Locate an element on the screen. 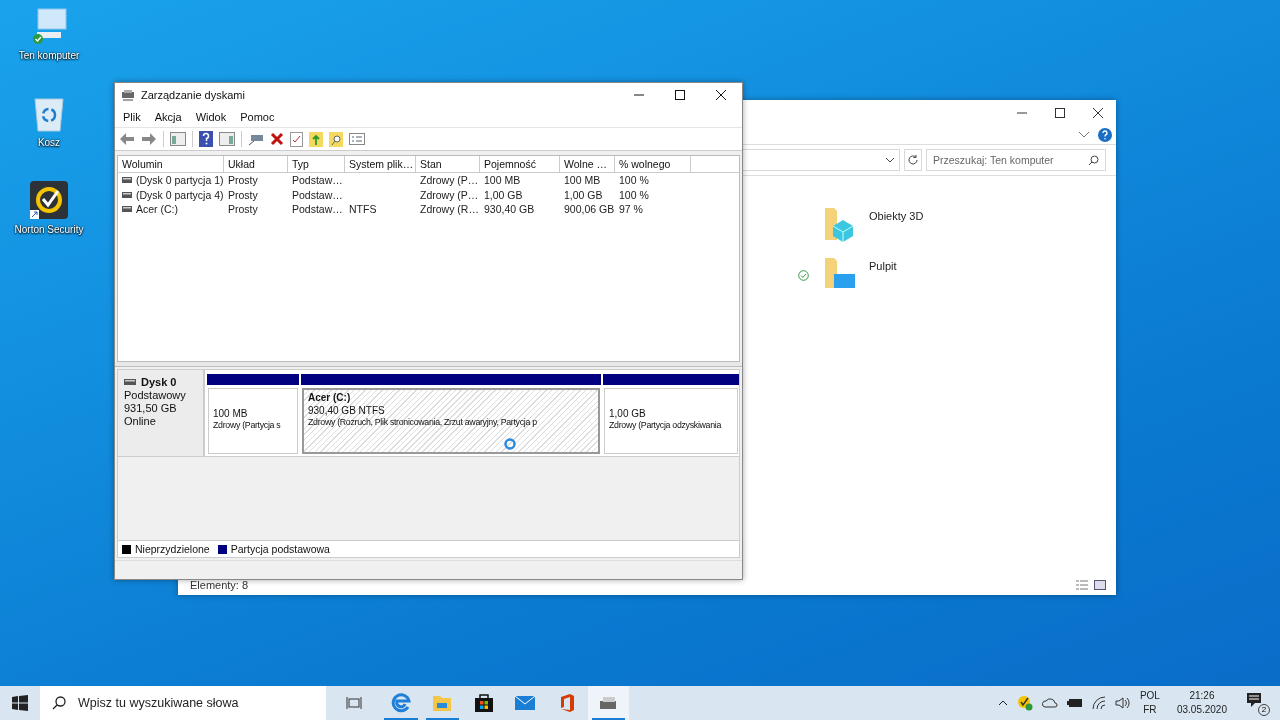 This screenshot has height=720, width=1280. folder-desktop-icon is located at coordinates (839, 273).